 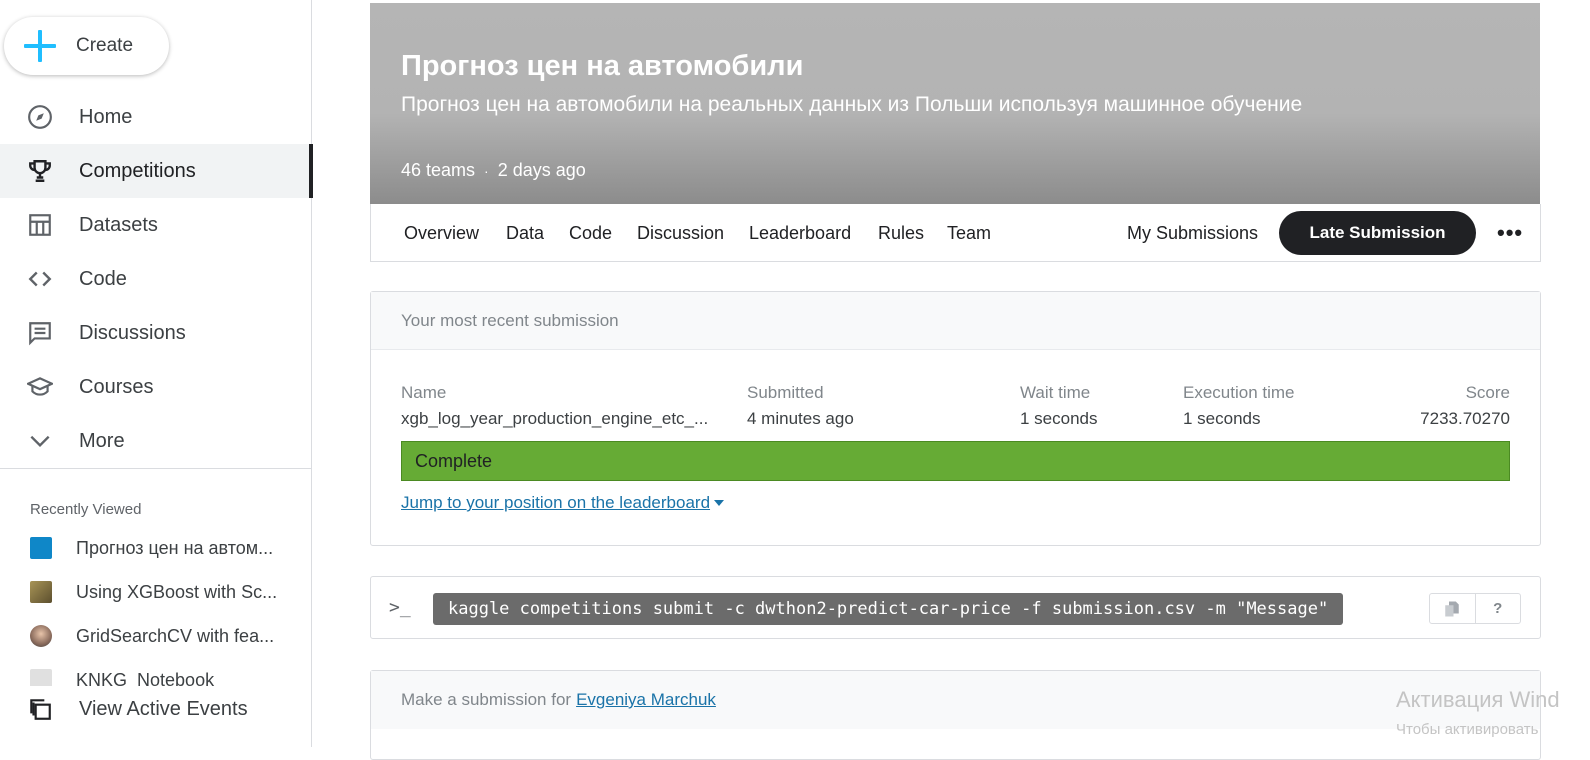 What do you see at coordinates (1452, 608) in the screenshot?
I see `copy-icon` at bounding box center [1452, 608].